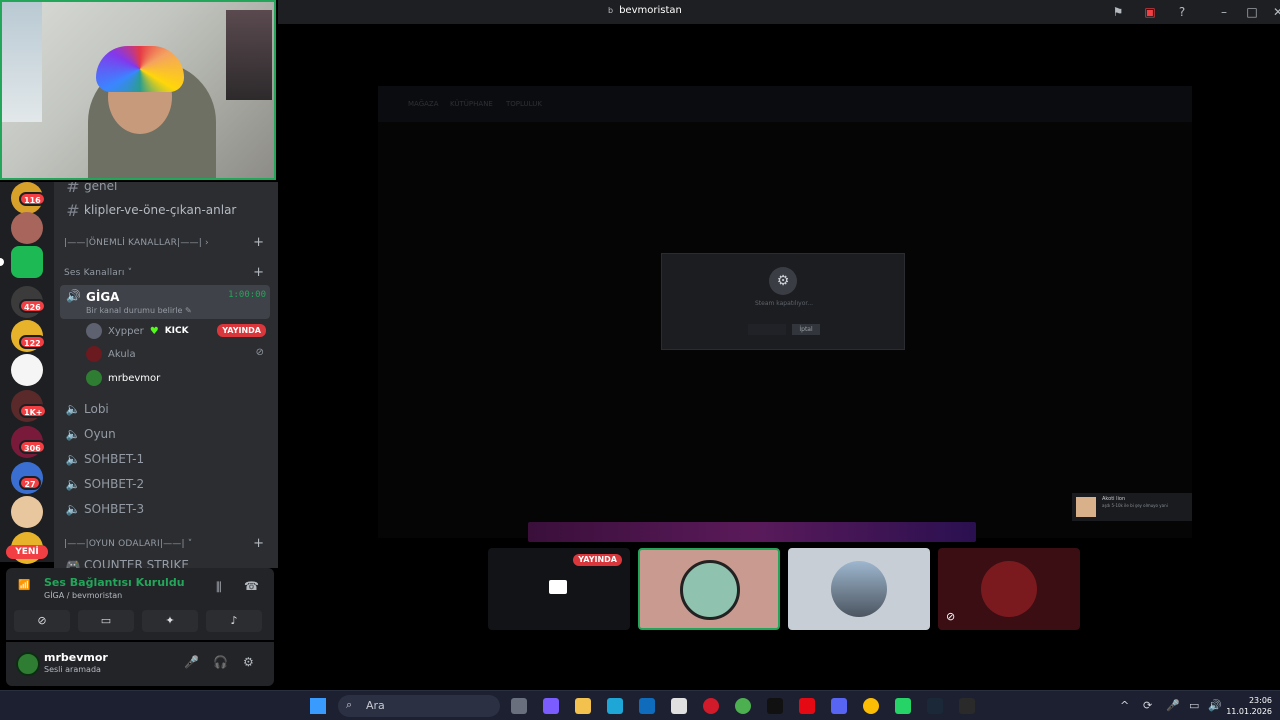 This screenshot has width=1280, height=720. Describe the element at coordinates (1224, 12) in the screenshot. I see `minimize-icon: –` at that location.